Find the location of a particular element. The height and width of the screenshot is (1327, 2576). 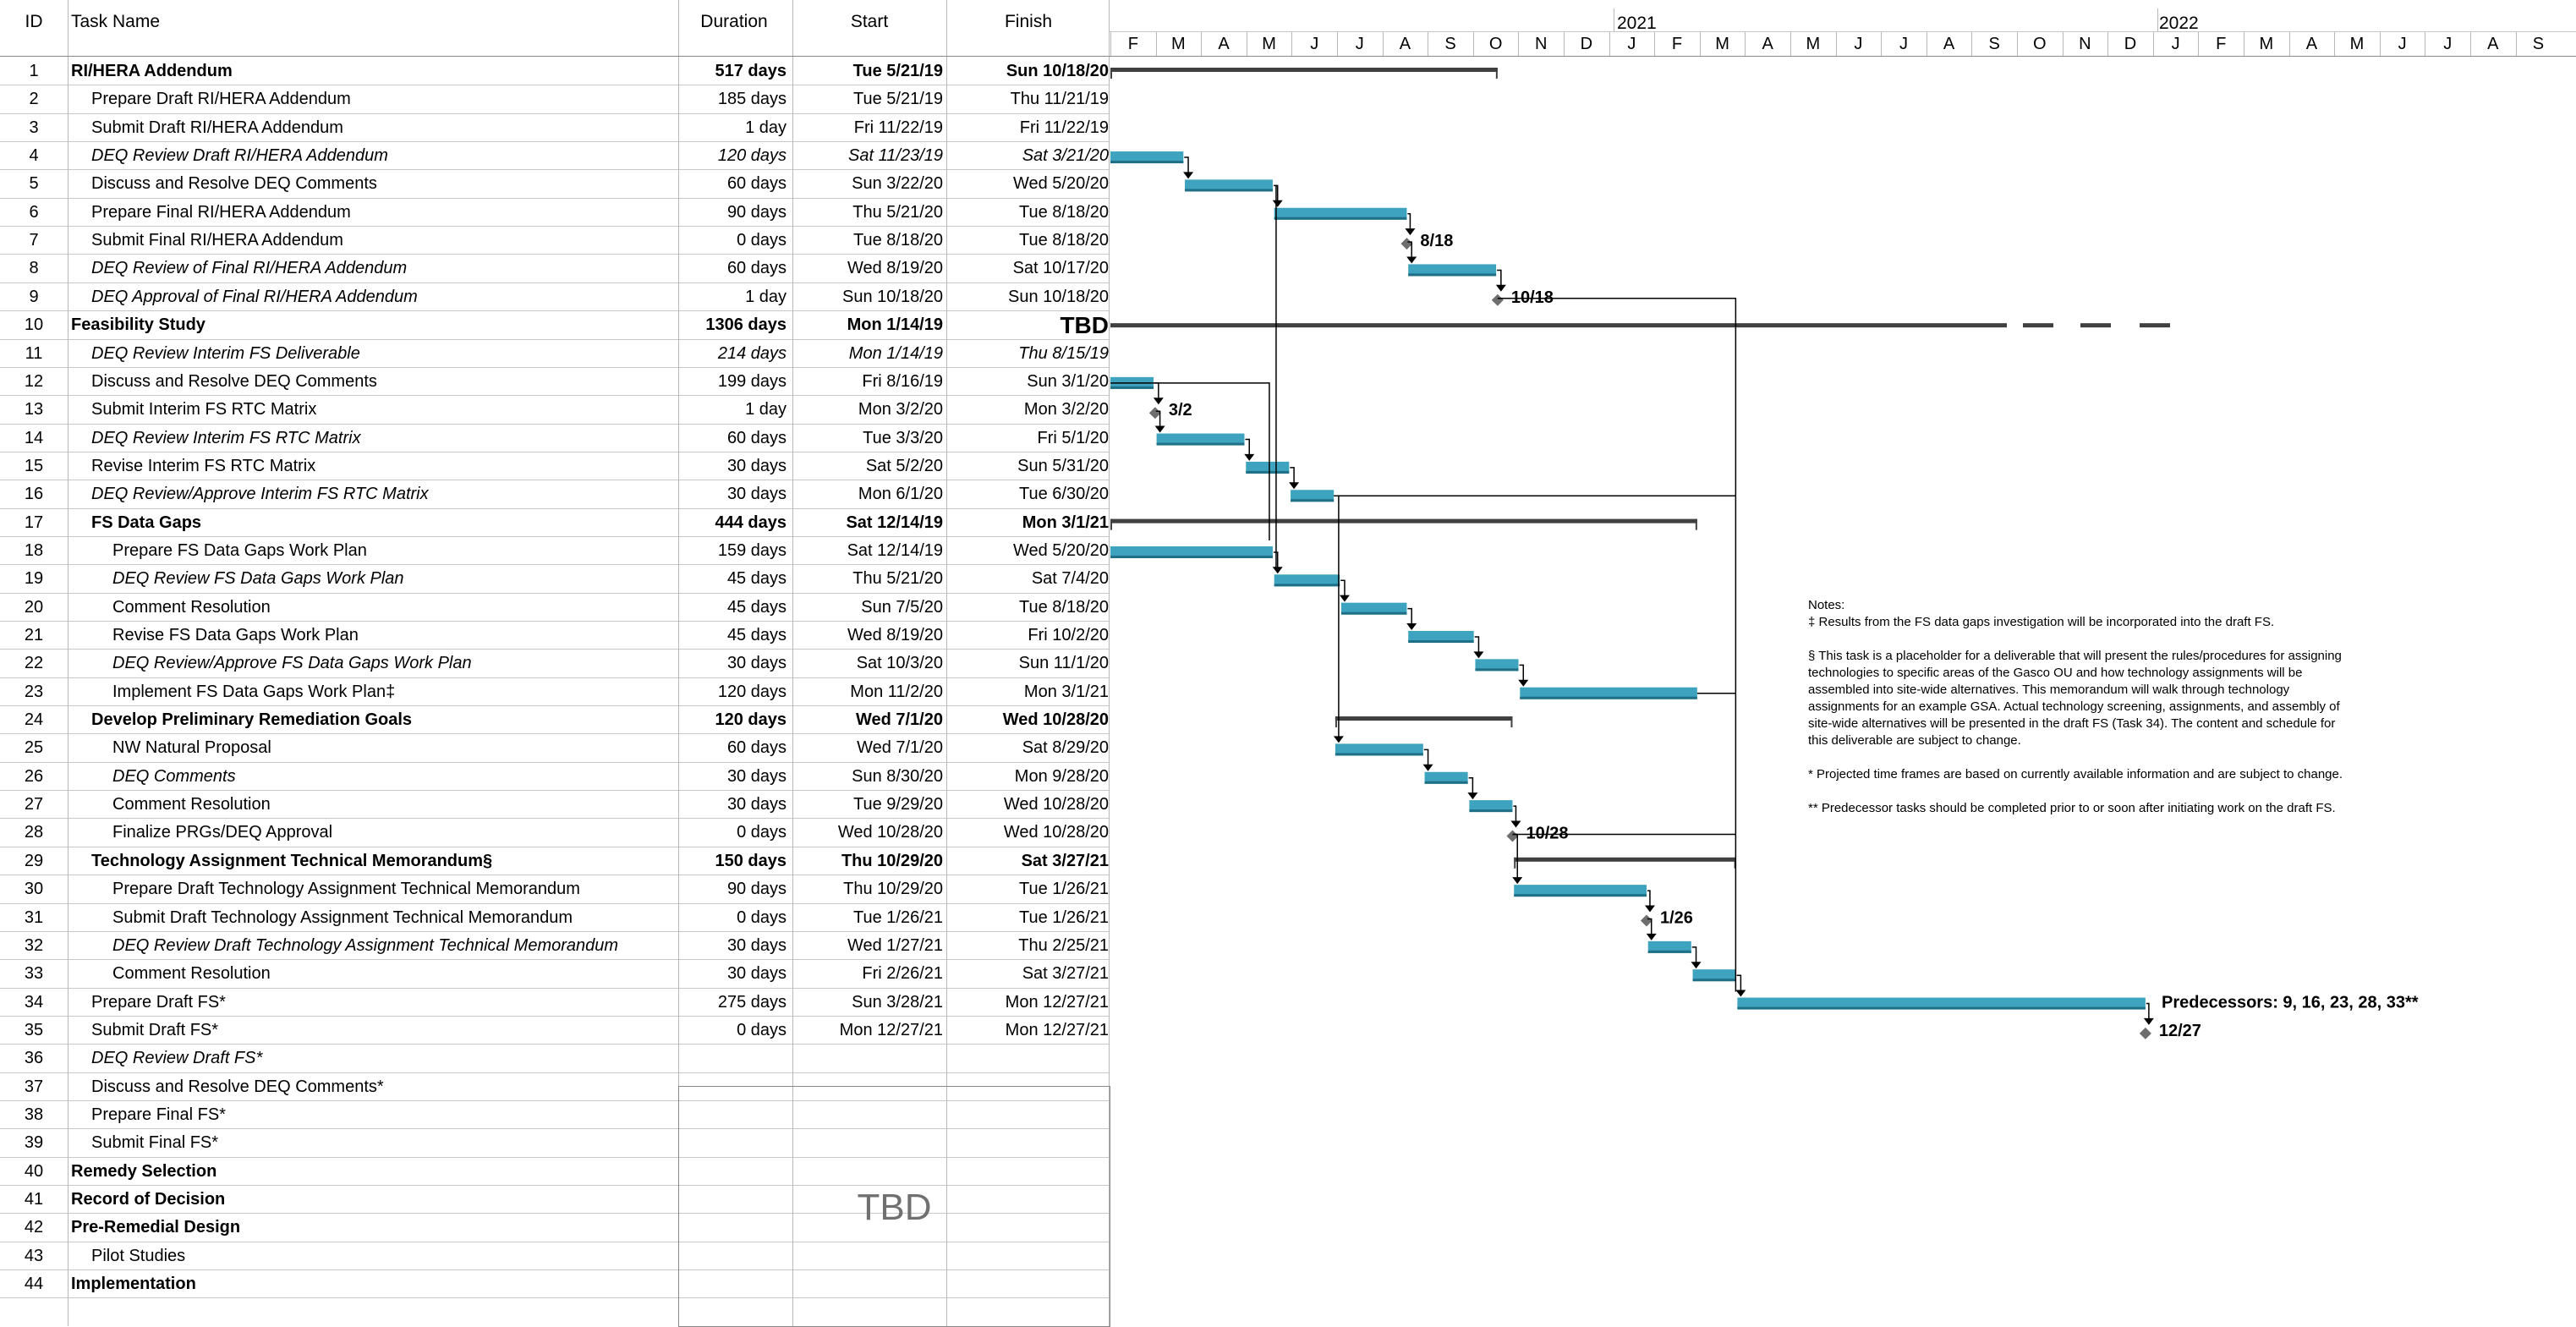

predecessors-label: Predecessors: 9, 16, 23, 28, 33** is located at coordinates (2290, 1003).